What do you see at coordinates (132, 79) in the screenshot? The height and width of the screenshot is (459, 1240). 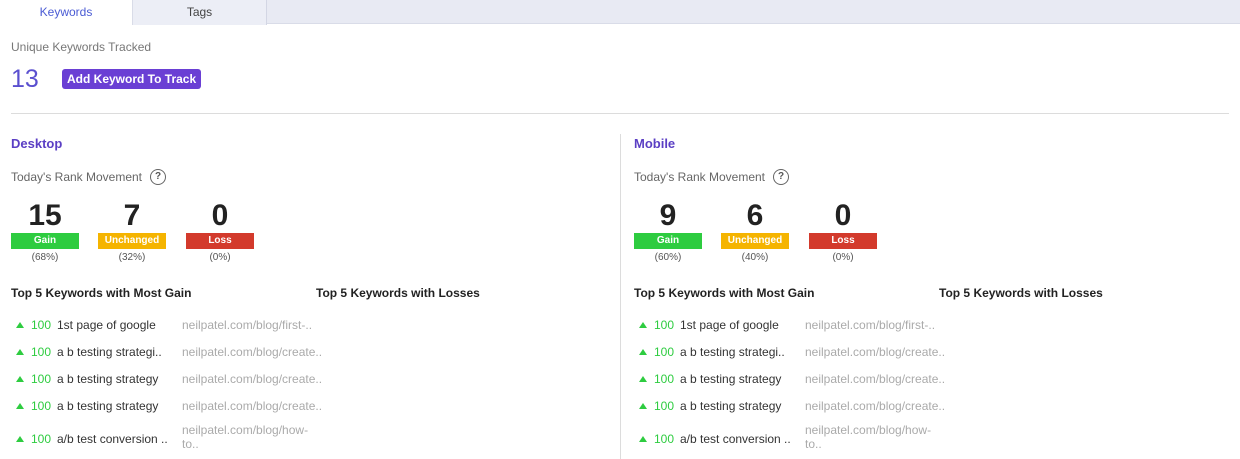 I see `add-keyword-button: Add Keyword To Track` at bounding box center [132, 79].